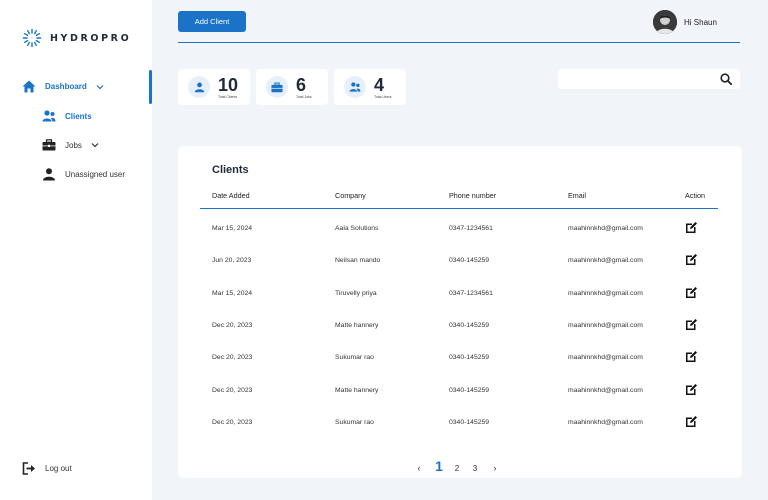  Describe the element at coordinates (32, 38) in the screenshot. I see `logo-icon` at that location.